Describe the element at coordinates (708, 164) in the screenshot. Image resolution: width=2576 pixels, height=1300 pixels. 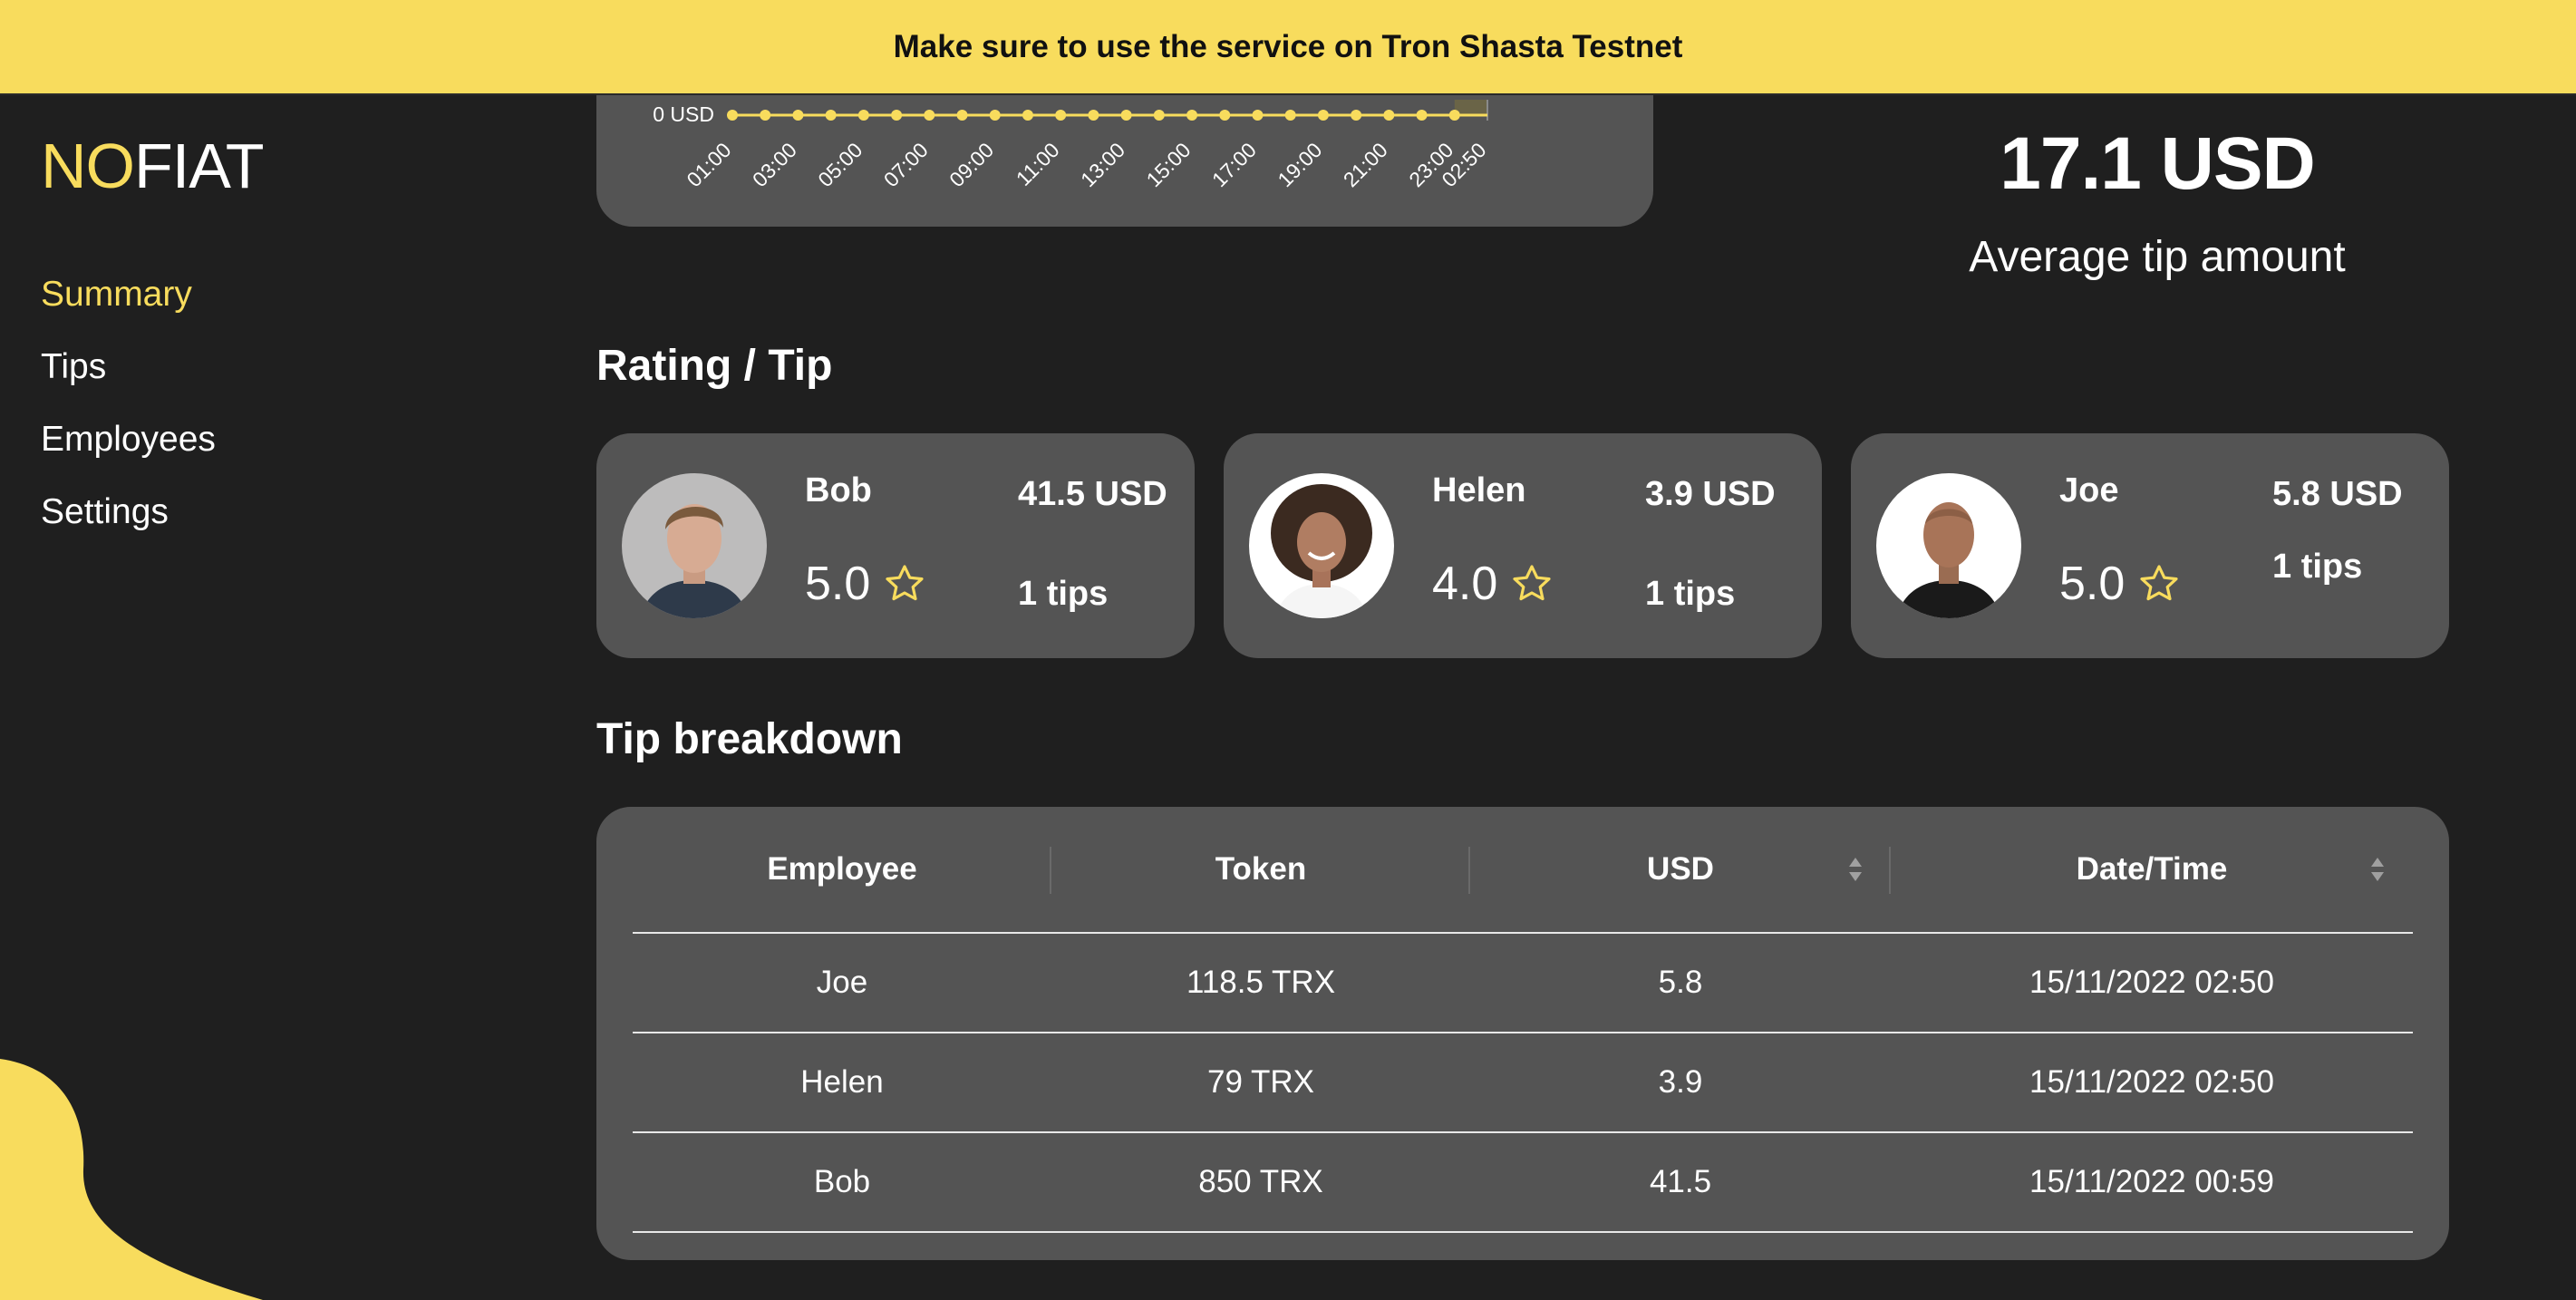
I see `x-axis-tick-label: 01:00` at that location.